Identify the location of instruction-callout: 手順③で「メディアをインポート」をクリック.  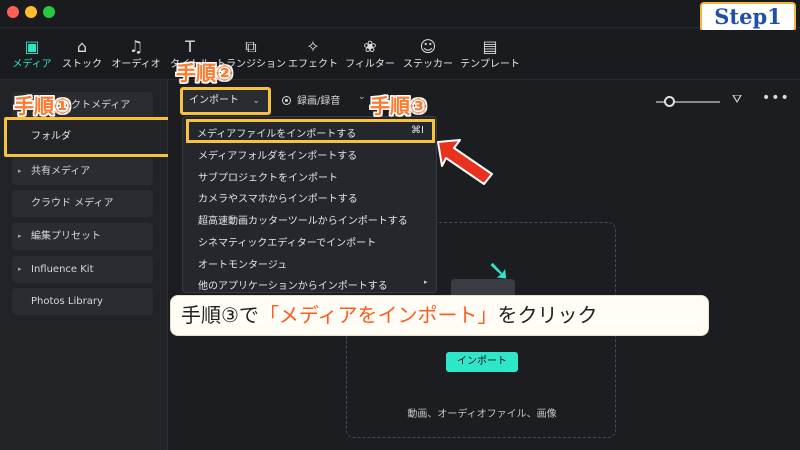
(439, 315).